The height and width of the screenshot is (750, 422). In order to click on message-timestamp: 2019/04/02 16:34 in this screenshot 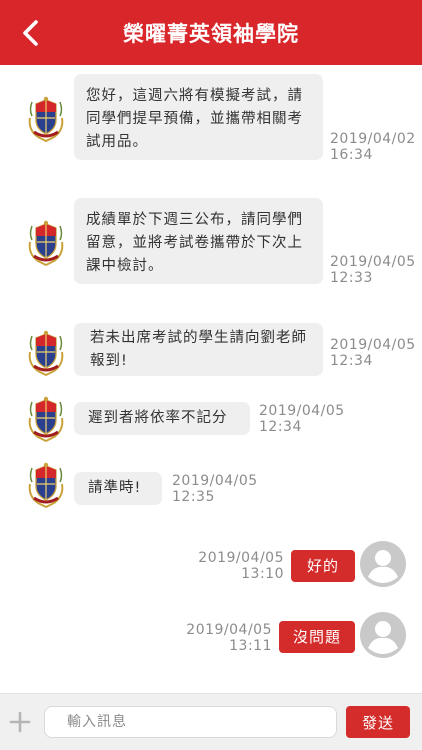, I will do `click(373, 147)`.